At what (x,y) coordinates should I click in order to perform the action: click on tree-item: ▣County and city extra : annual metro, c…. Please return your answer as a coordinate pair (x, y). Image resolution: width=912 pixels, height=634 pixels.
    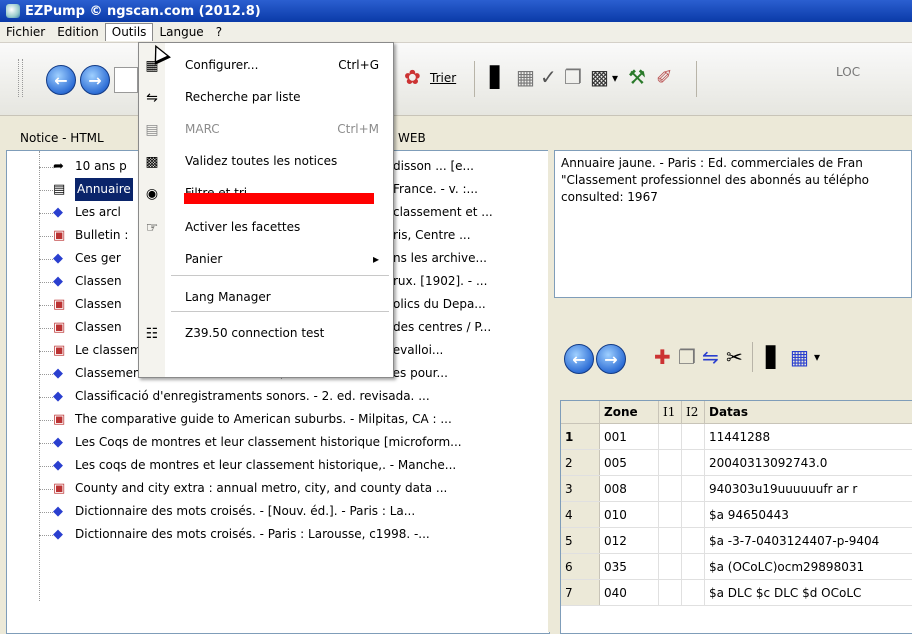
    Looking at the image, I should click on (277, 488).